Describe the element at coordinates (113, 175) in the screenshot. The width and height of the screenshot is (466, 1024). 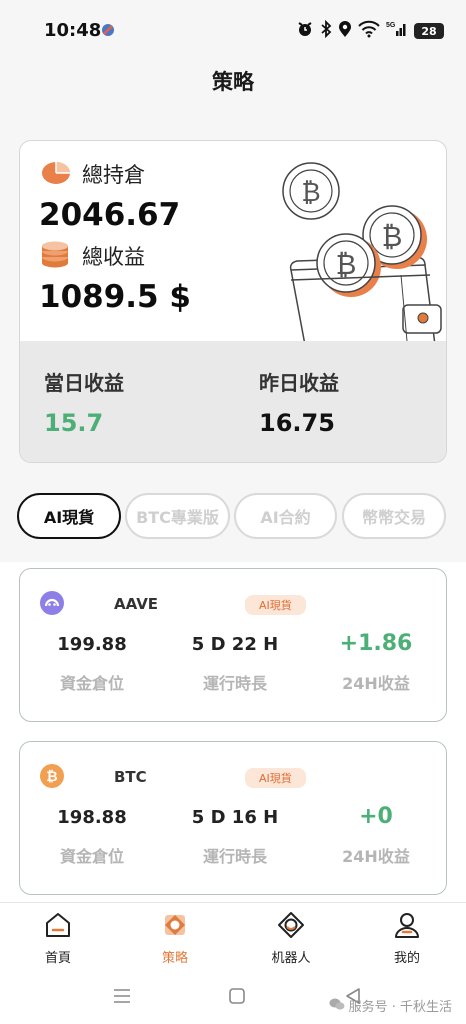
I see `holdings-label: 總持倉` at that location.